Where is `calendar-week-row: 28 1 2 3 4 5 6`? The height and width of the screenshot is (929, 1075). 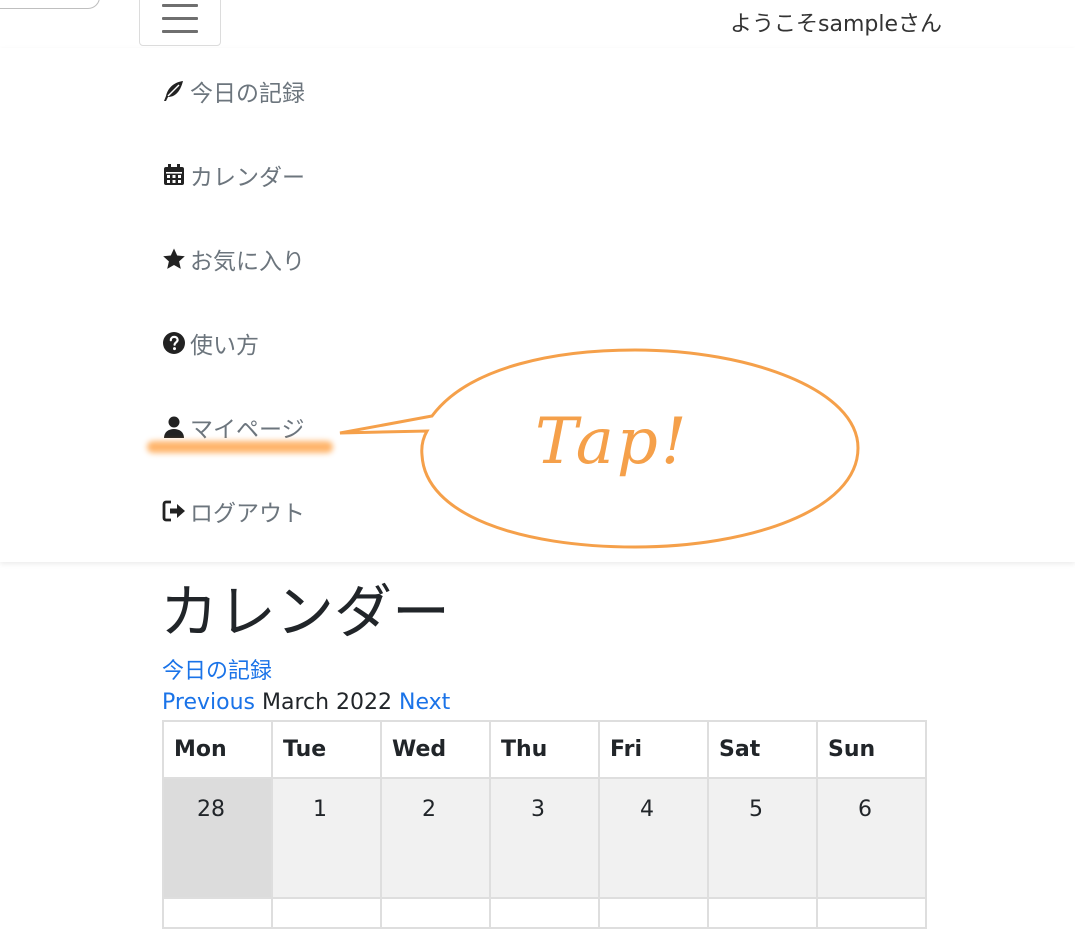 calendar-week-row: 28 1 2 3 4 5 6 is located at coordinates (544, 838).